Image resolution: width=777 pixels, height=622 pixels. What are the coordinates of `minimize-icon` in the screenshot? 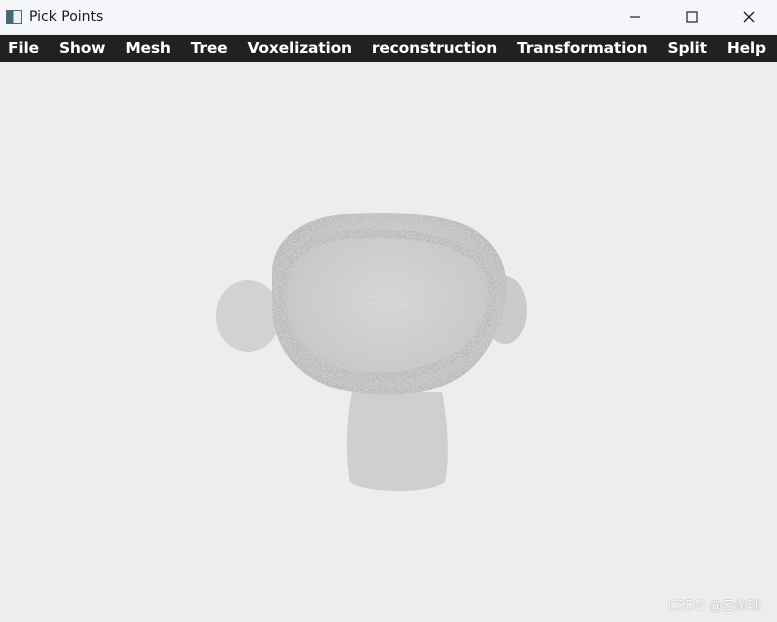 It's located at (634, 17).